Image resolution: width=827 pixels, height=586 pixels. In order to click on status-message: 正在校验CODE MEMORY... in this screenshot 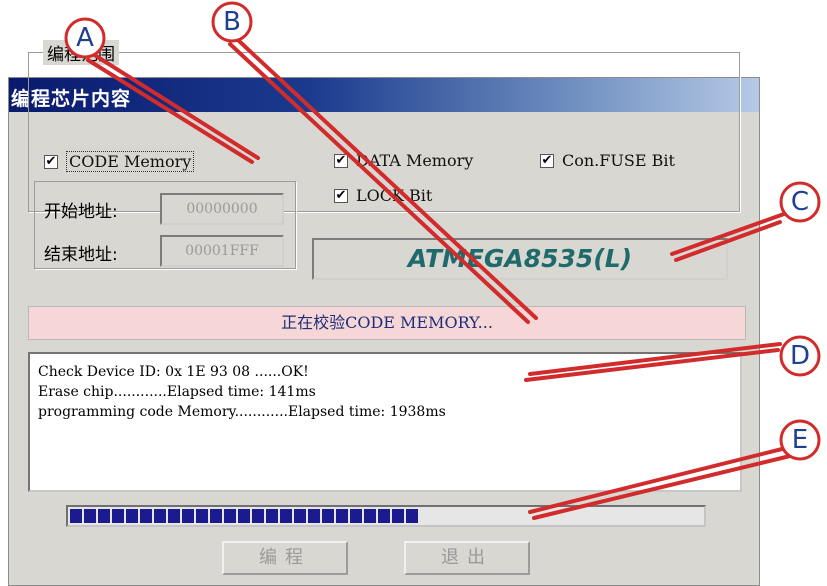, I will do `click(387, 323)`.